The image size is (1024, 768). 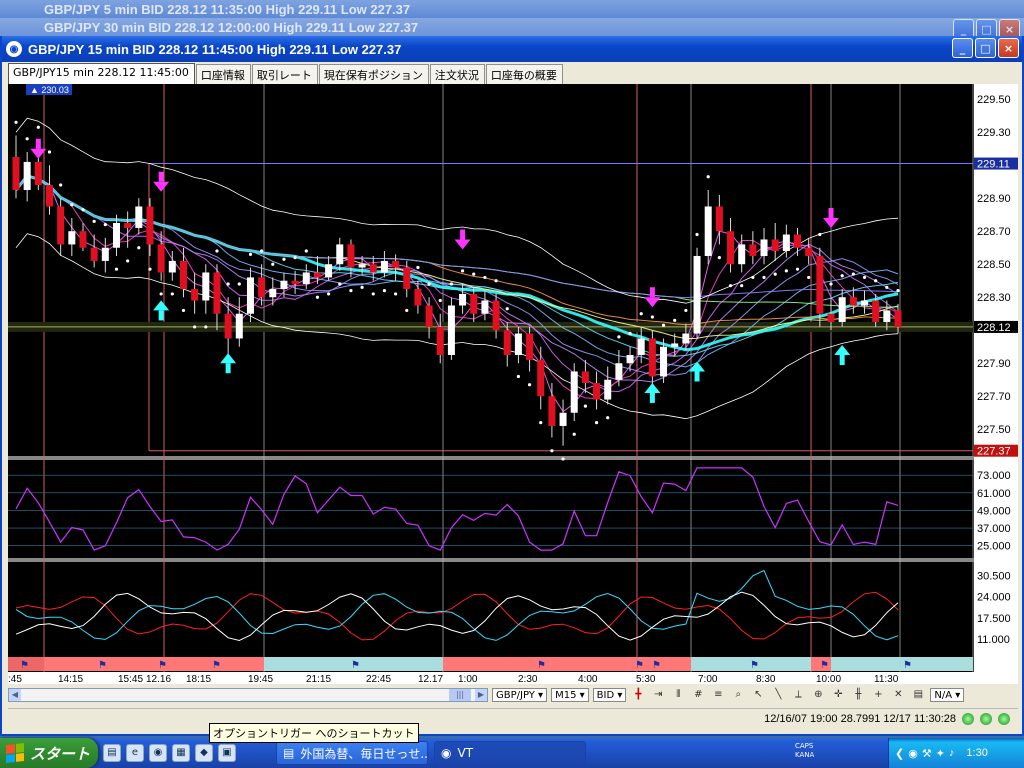 What do you see at coordinates (976, 753) in the screenshot?
I see `clock: 1:30` at bounding box center [976, 753].